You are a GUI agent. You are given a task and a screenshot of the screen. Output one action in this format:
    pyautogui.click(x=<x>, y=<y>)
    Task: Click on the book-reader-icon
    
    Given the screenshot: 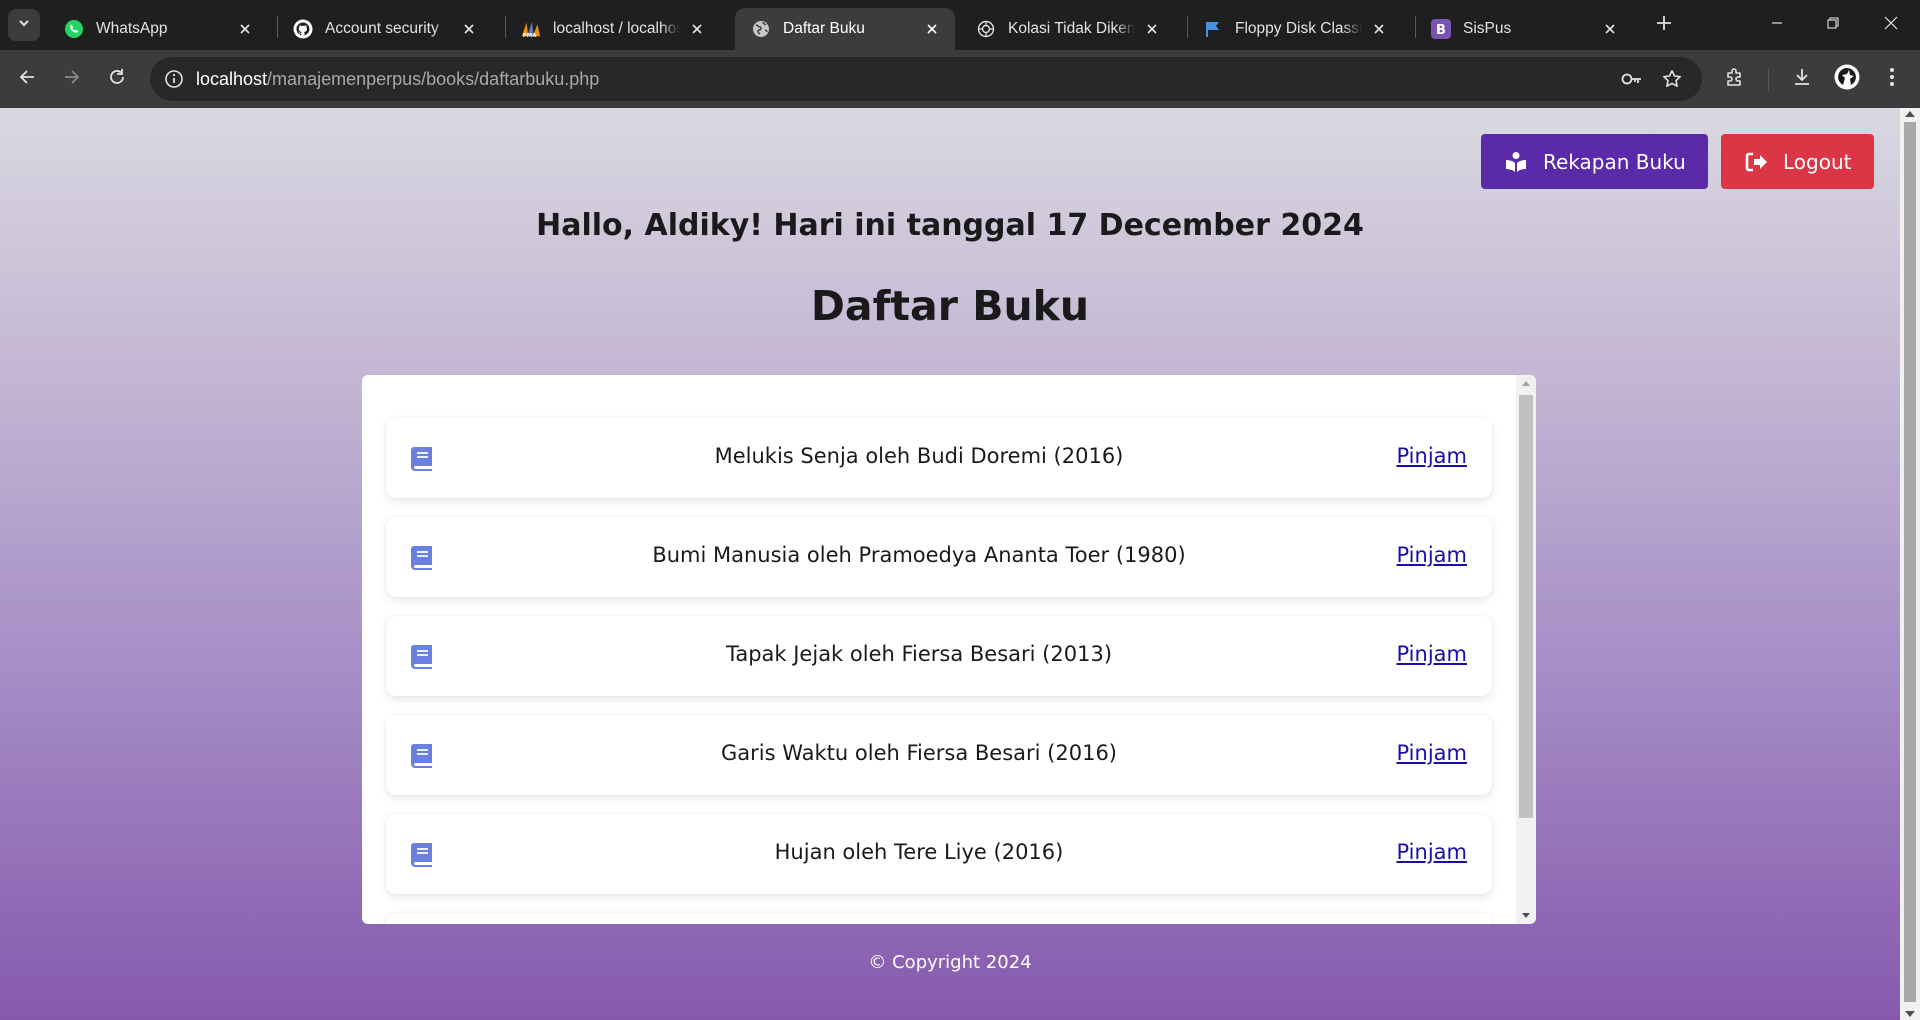 What is the action you would take?
    pyautogui.click(x=1516, y=162)
    